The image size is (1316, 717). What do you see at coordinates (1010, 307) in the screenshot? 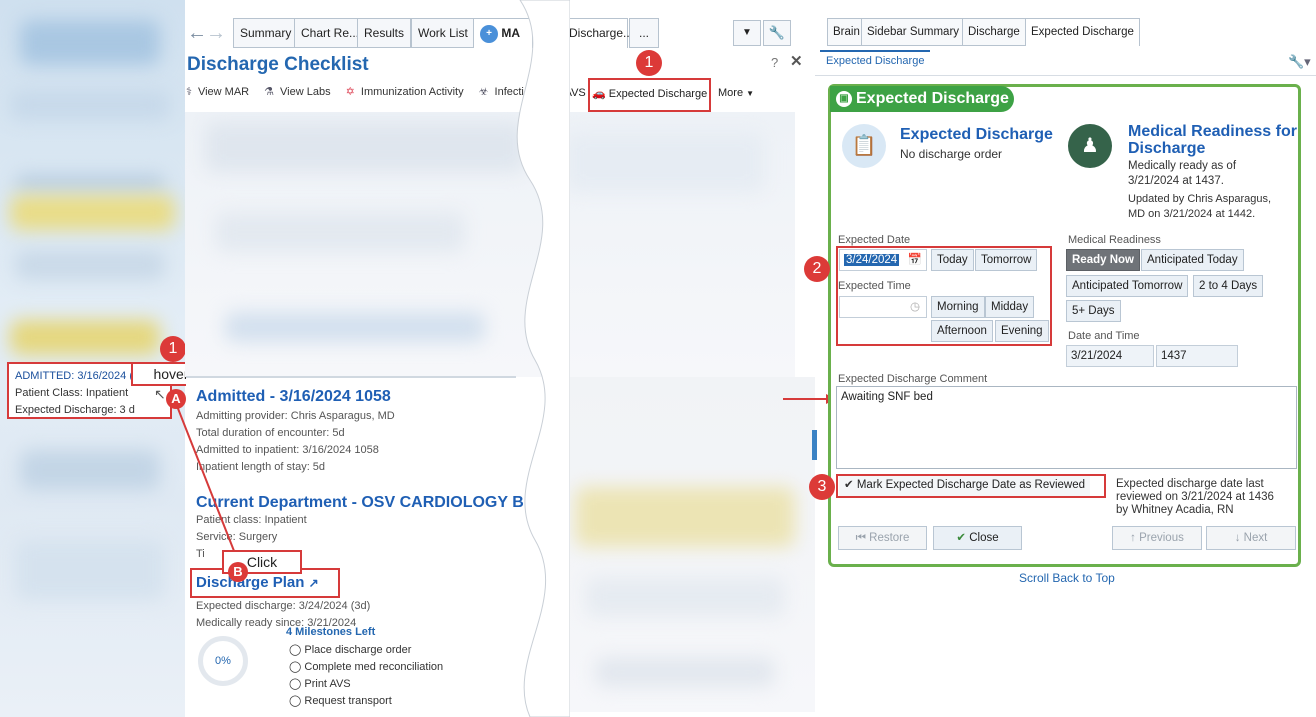
I see `midday-button: Midday` at bounding box center [1010, 307].